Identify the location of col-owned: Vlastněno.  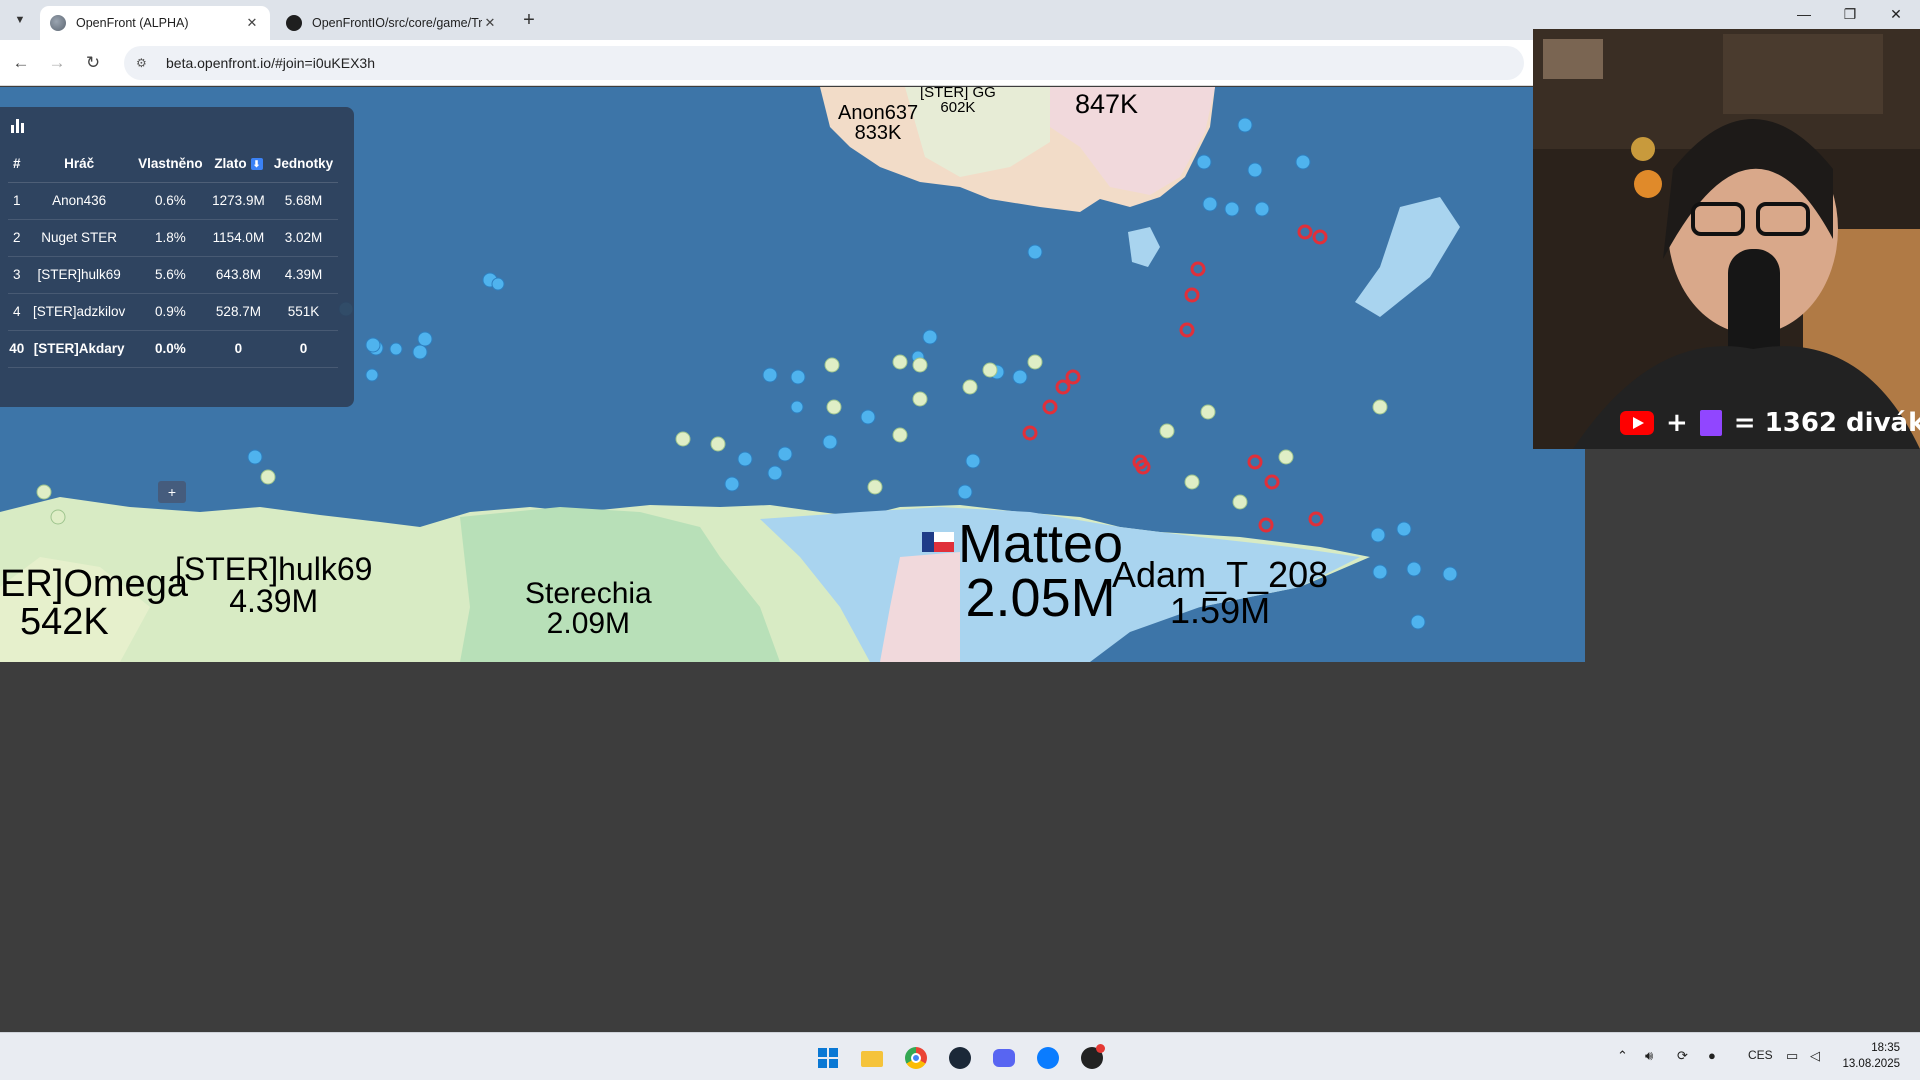
(170, 164).